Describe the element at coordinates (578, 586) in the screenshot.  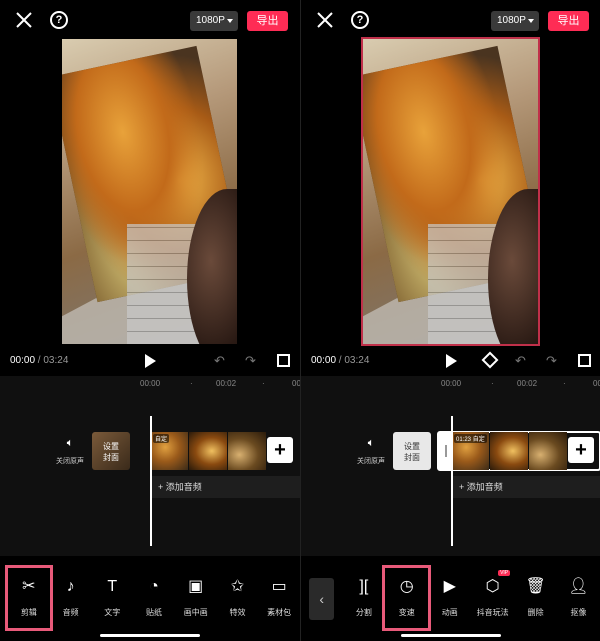
I see `cutout-icon: 👤︎` at that location.